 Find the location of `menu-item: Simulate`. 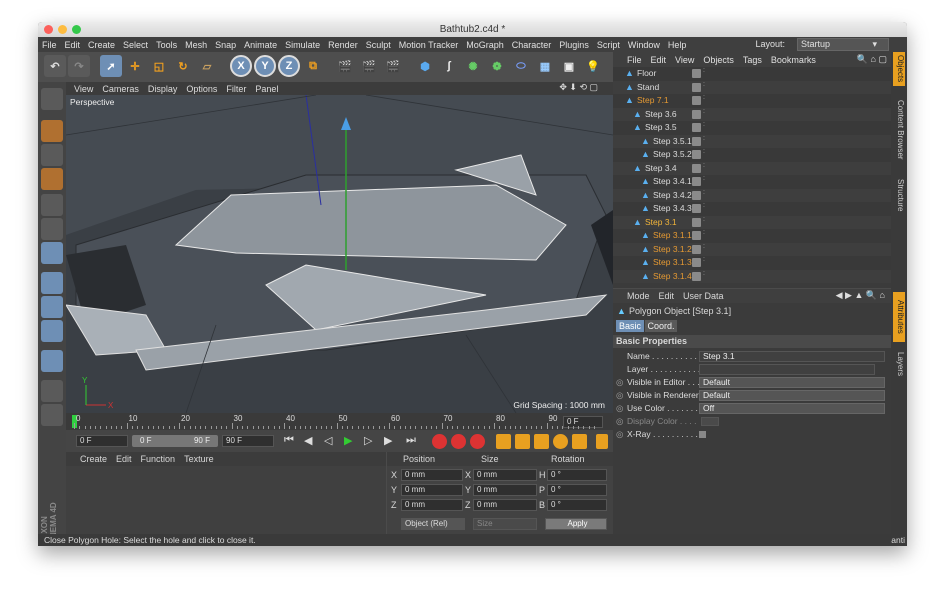

menu-item: Simulate is located at coordinates (302, 45).